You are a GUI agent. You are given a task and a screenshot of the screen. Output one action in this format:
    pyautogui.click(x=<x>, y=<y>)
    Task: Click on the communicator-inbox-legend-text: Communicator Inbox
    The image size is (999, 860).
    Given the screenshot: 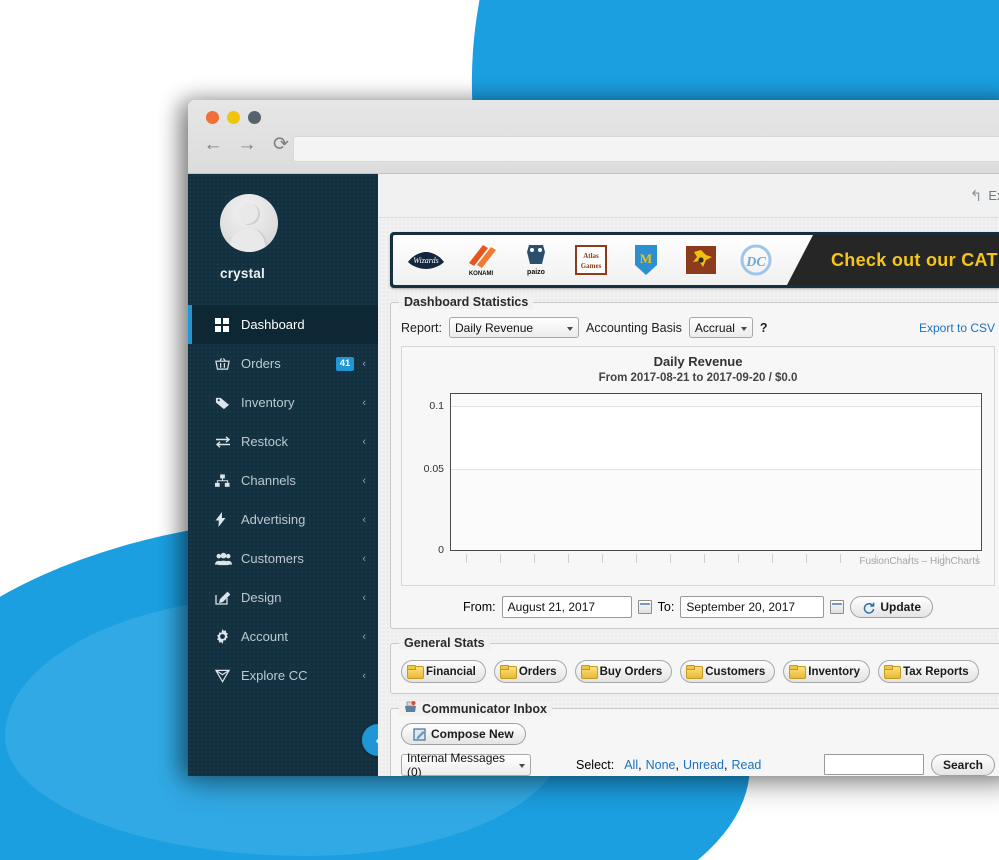 What is the action you would take?
    pyautogui.click(x=485, y=708)
    